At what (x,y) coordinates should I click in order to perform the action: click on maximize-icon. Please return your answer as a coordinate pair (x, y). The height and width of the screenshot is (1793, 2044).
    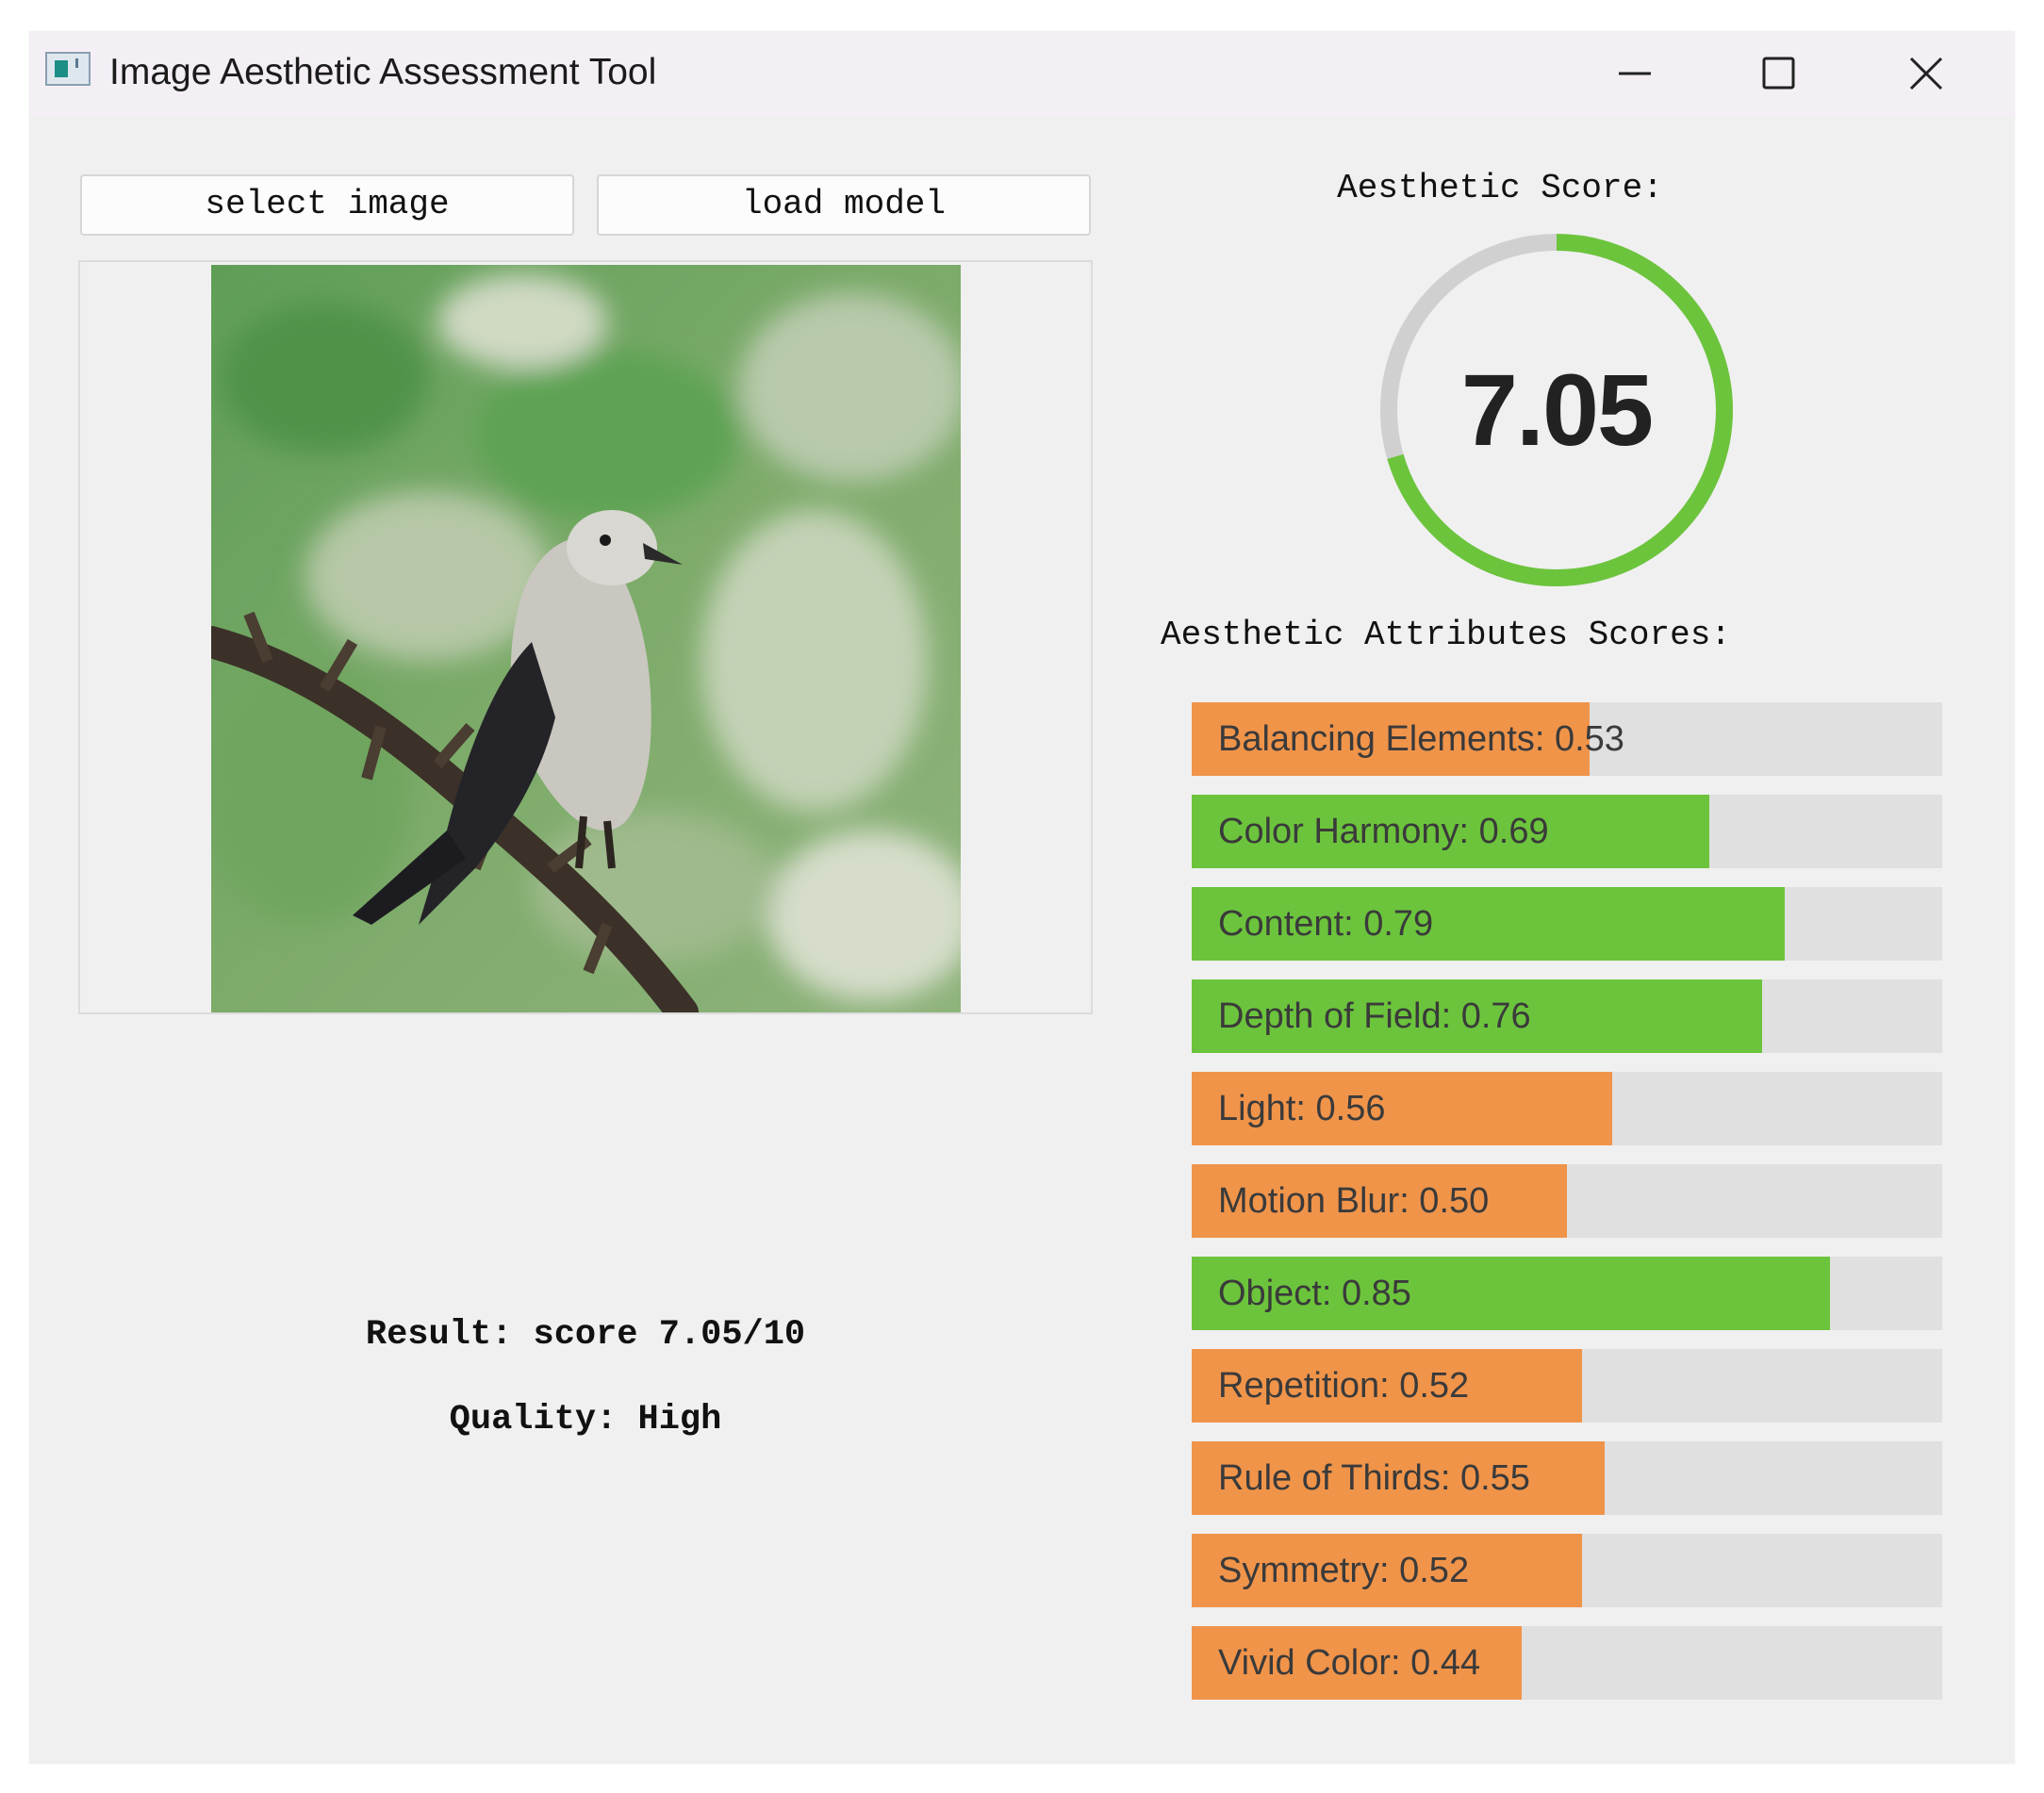
    Looking at the image, I should click on (1779, 74).